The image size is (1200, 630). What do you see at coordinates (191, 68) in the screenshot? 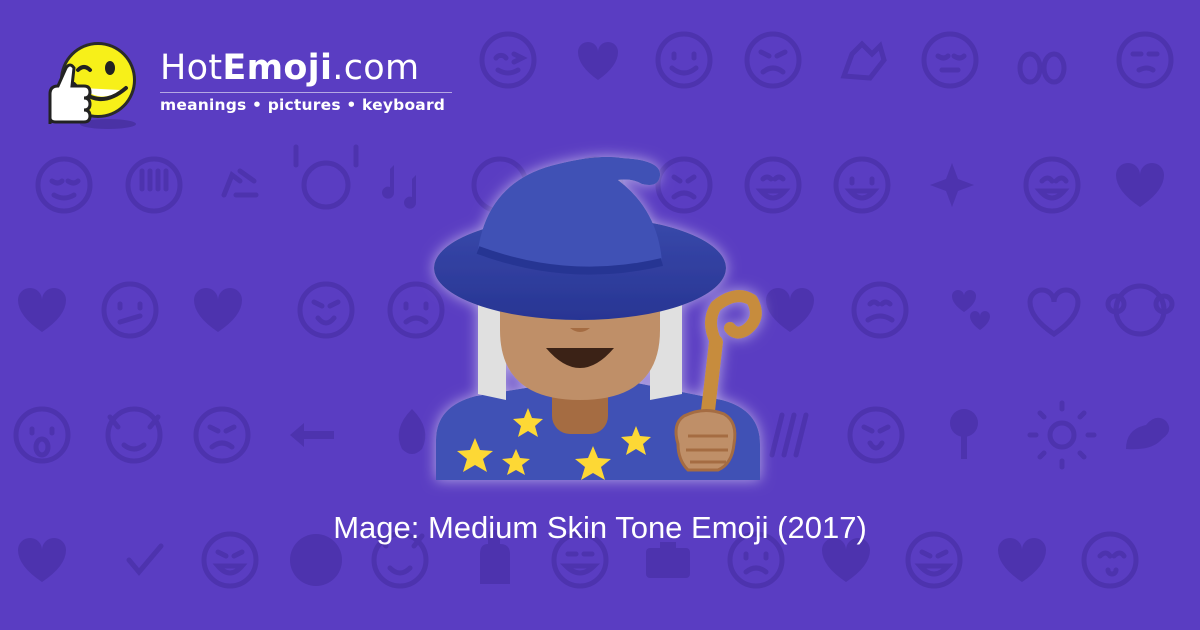
I see `site-title-prefix: Hot` at bounding box center [191, 68].